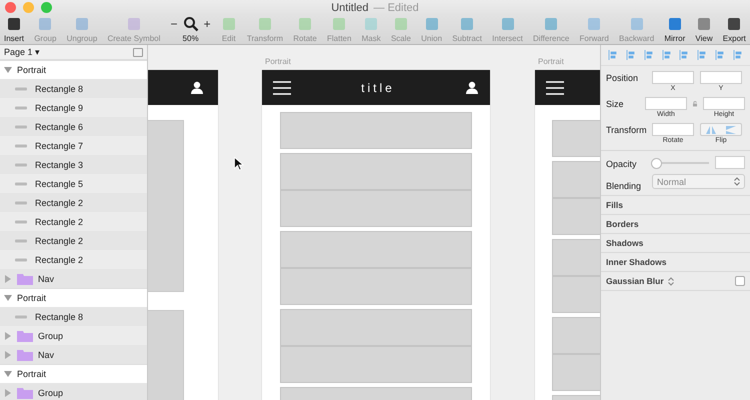 The height and width of the screenshot is (400, 750). I want to click on field-label: Position, so click(623, 77).